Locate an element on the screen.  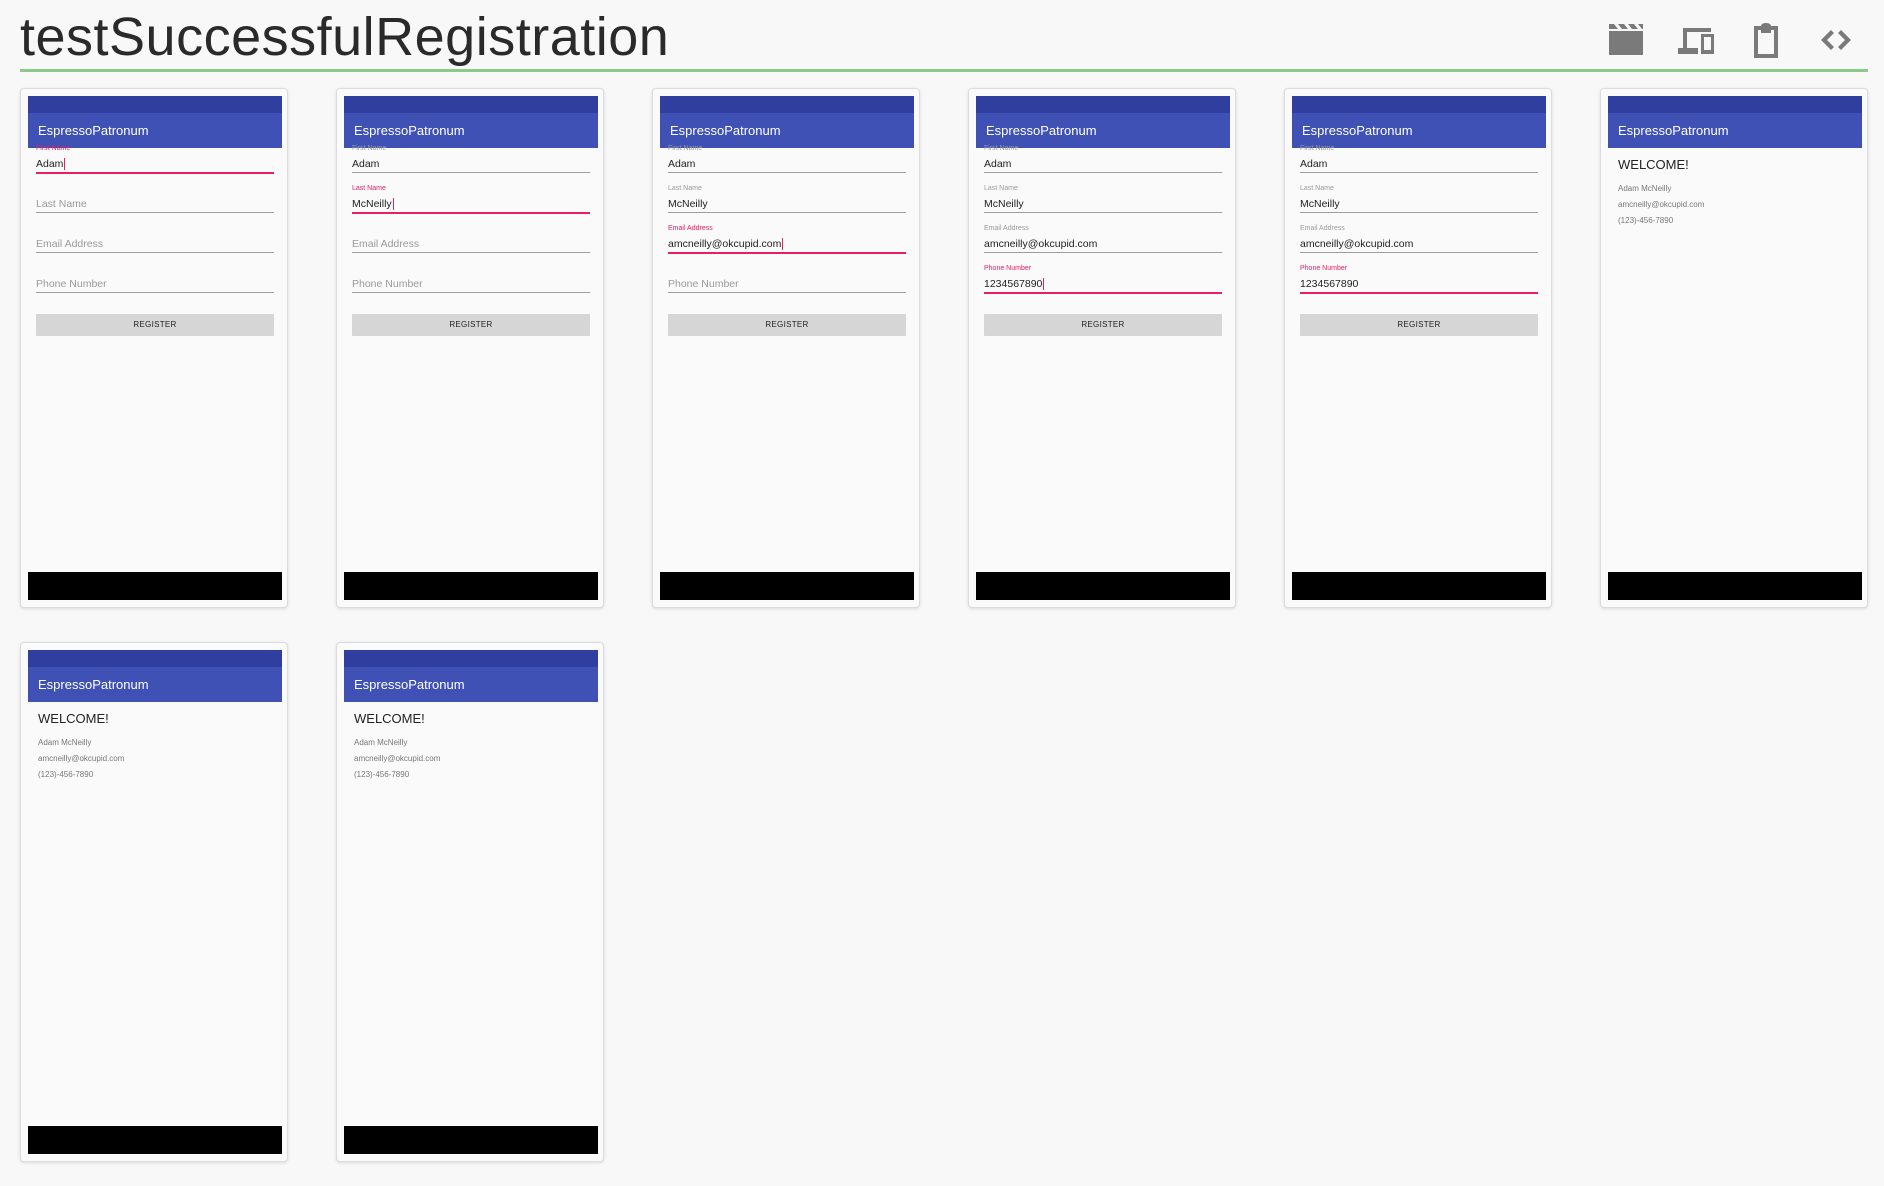
last-name-field: Last Name is located at coordinates (155, 203).